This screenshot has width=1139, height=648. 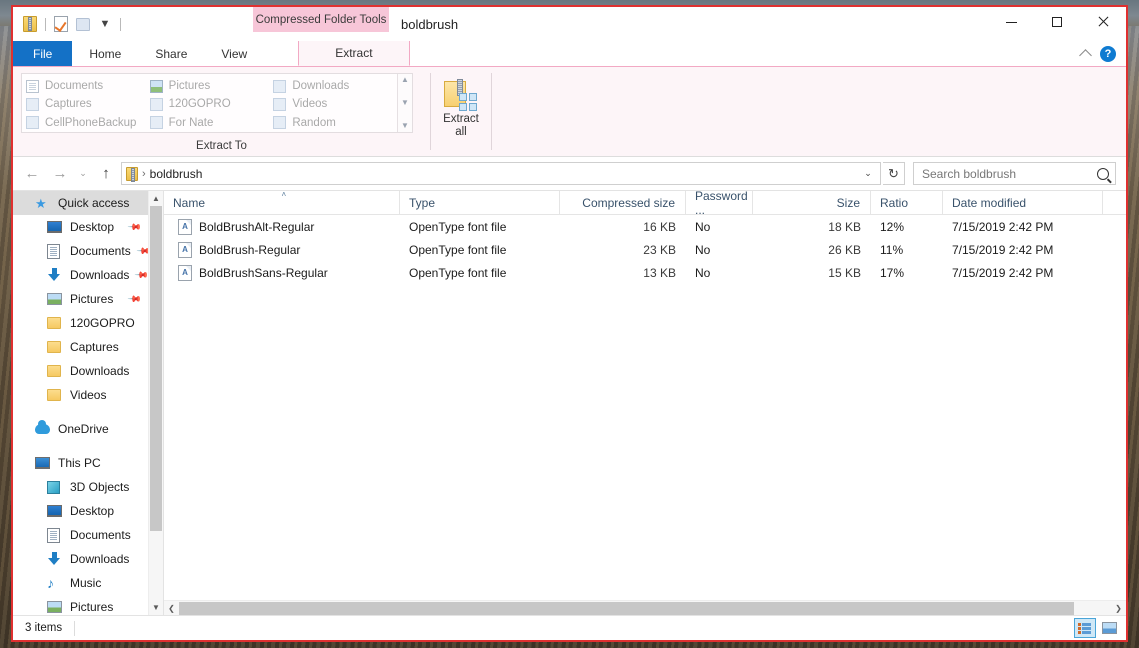 I want to click on hscroll-left-icon: ❮, so click(x=171, y=608).